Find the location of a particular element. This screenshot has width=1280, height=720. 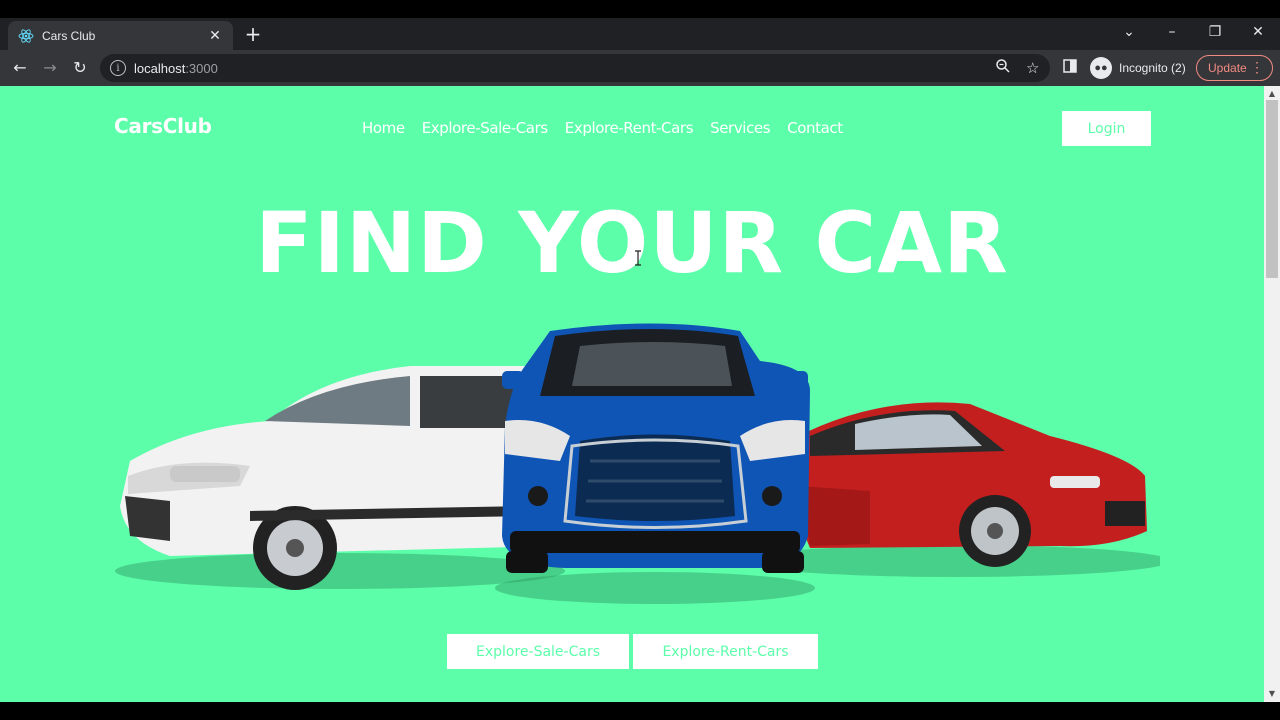

cta-explore-sale-button: Explore-Sale-Cars is located at coordinates (538, 651).